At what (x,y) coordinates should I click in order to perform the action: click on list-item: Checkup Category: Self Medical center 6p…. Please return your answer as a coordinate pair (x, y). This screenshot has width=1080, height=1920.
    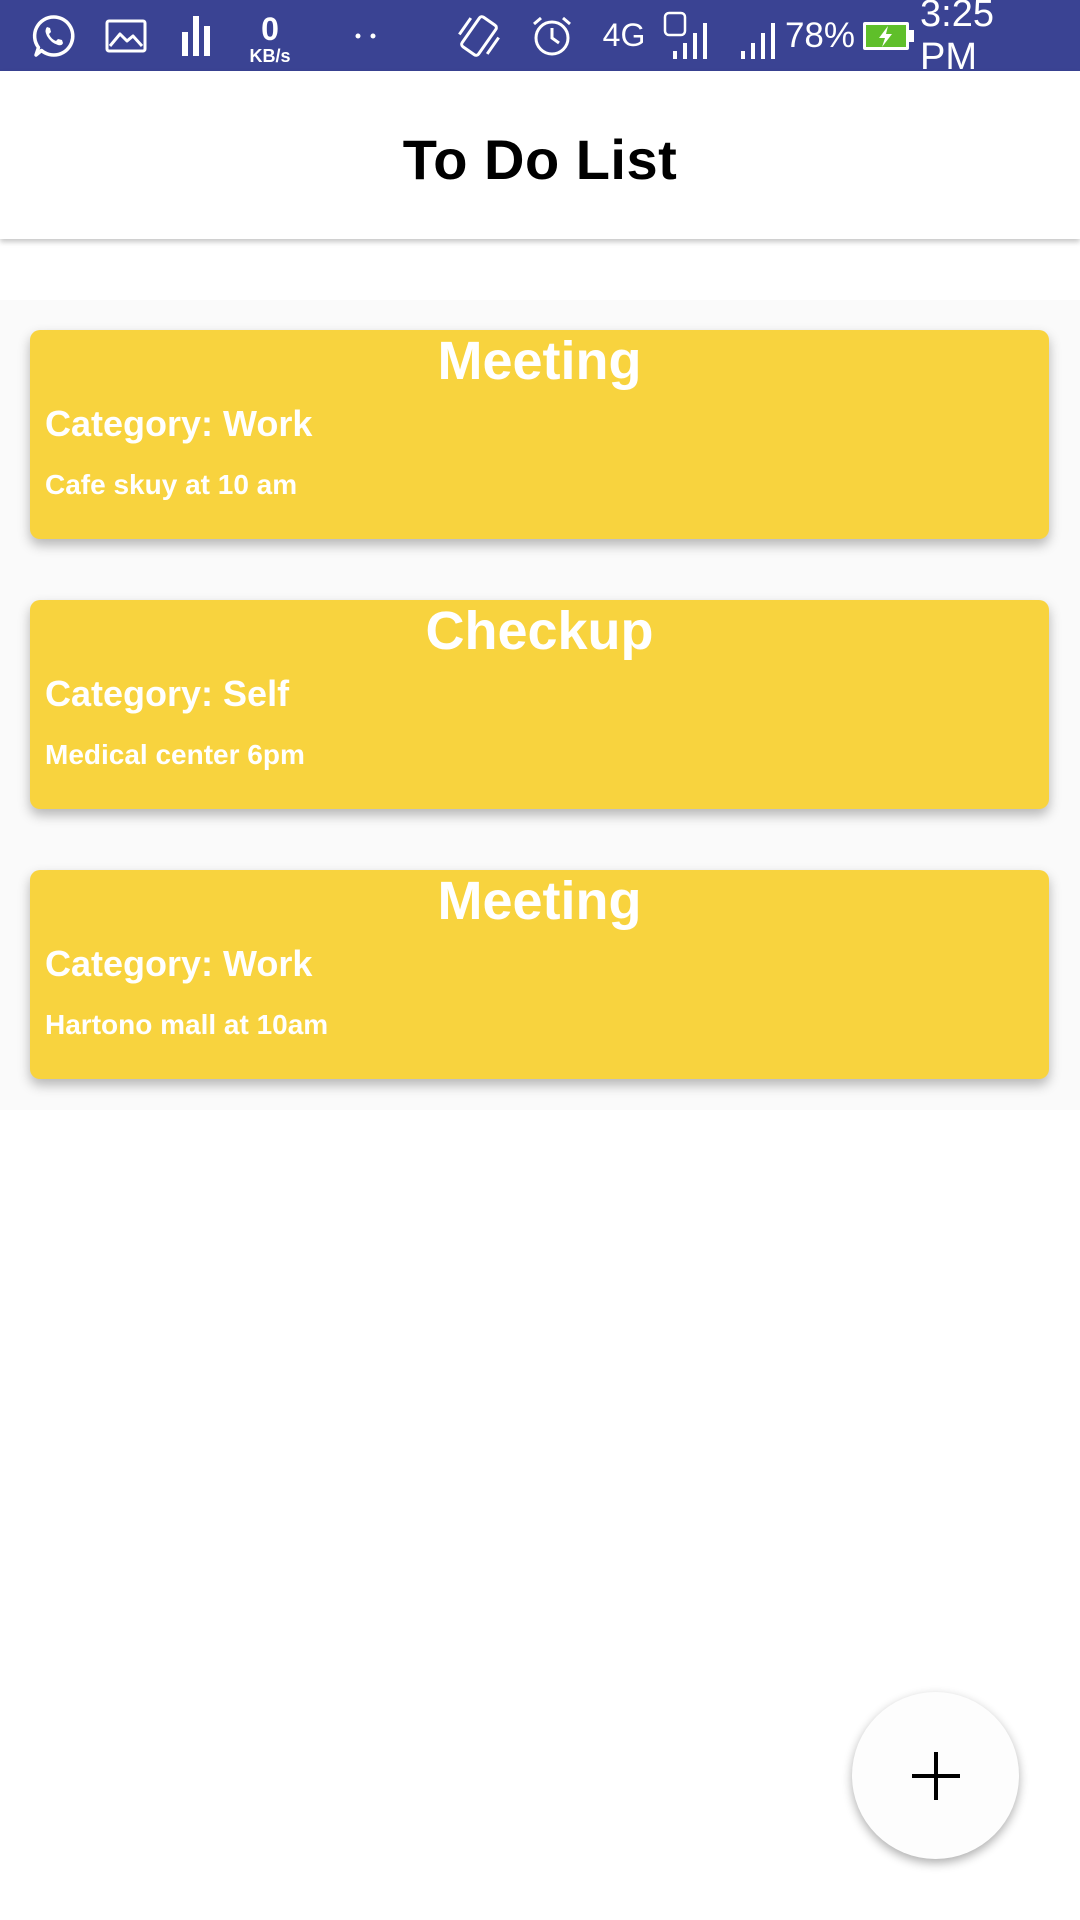
    Looking at the image, I should click on (540, 705).